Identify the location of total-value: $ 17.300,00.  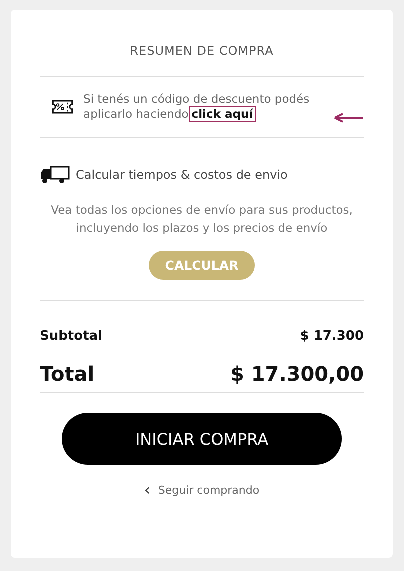
(297, 374).